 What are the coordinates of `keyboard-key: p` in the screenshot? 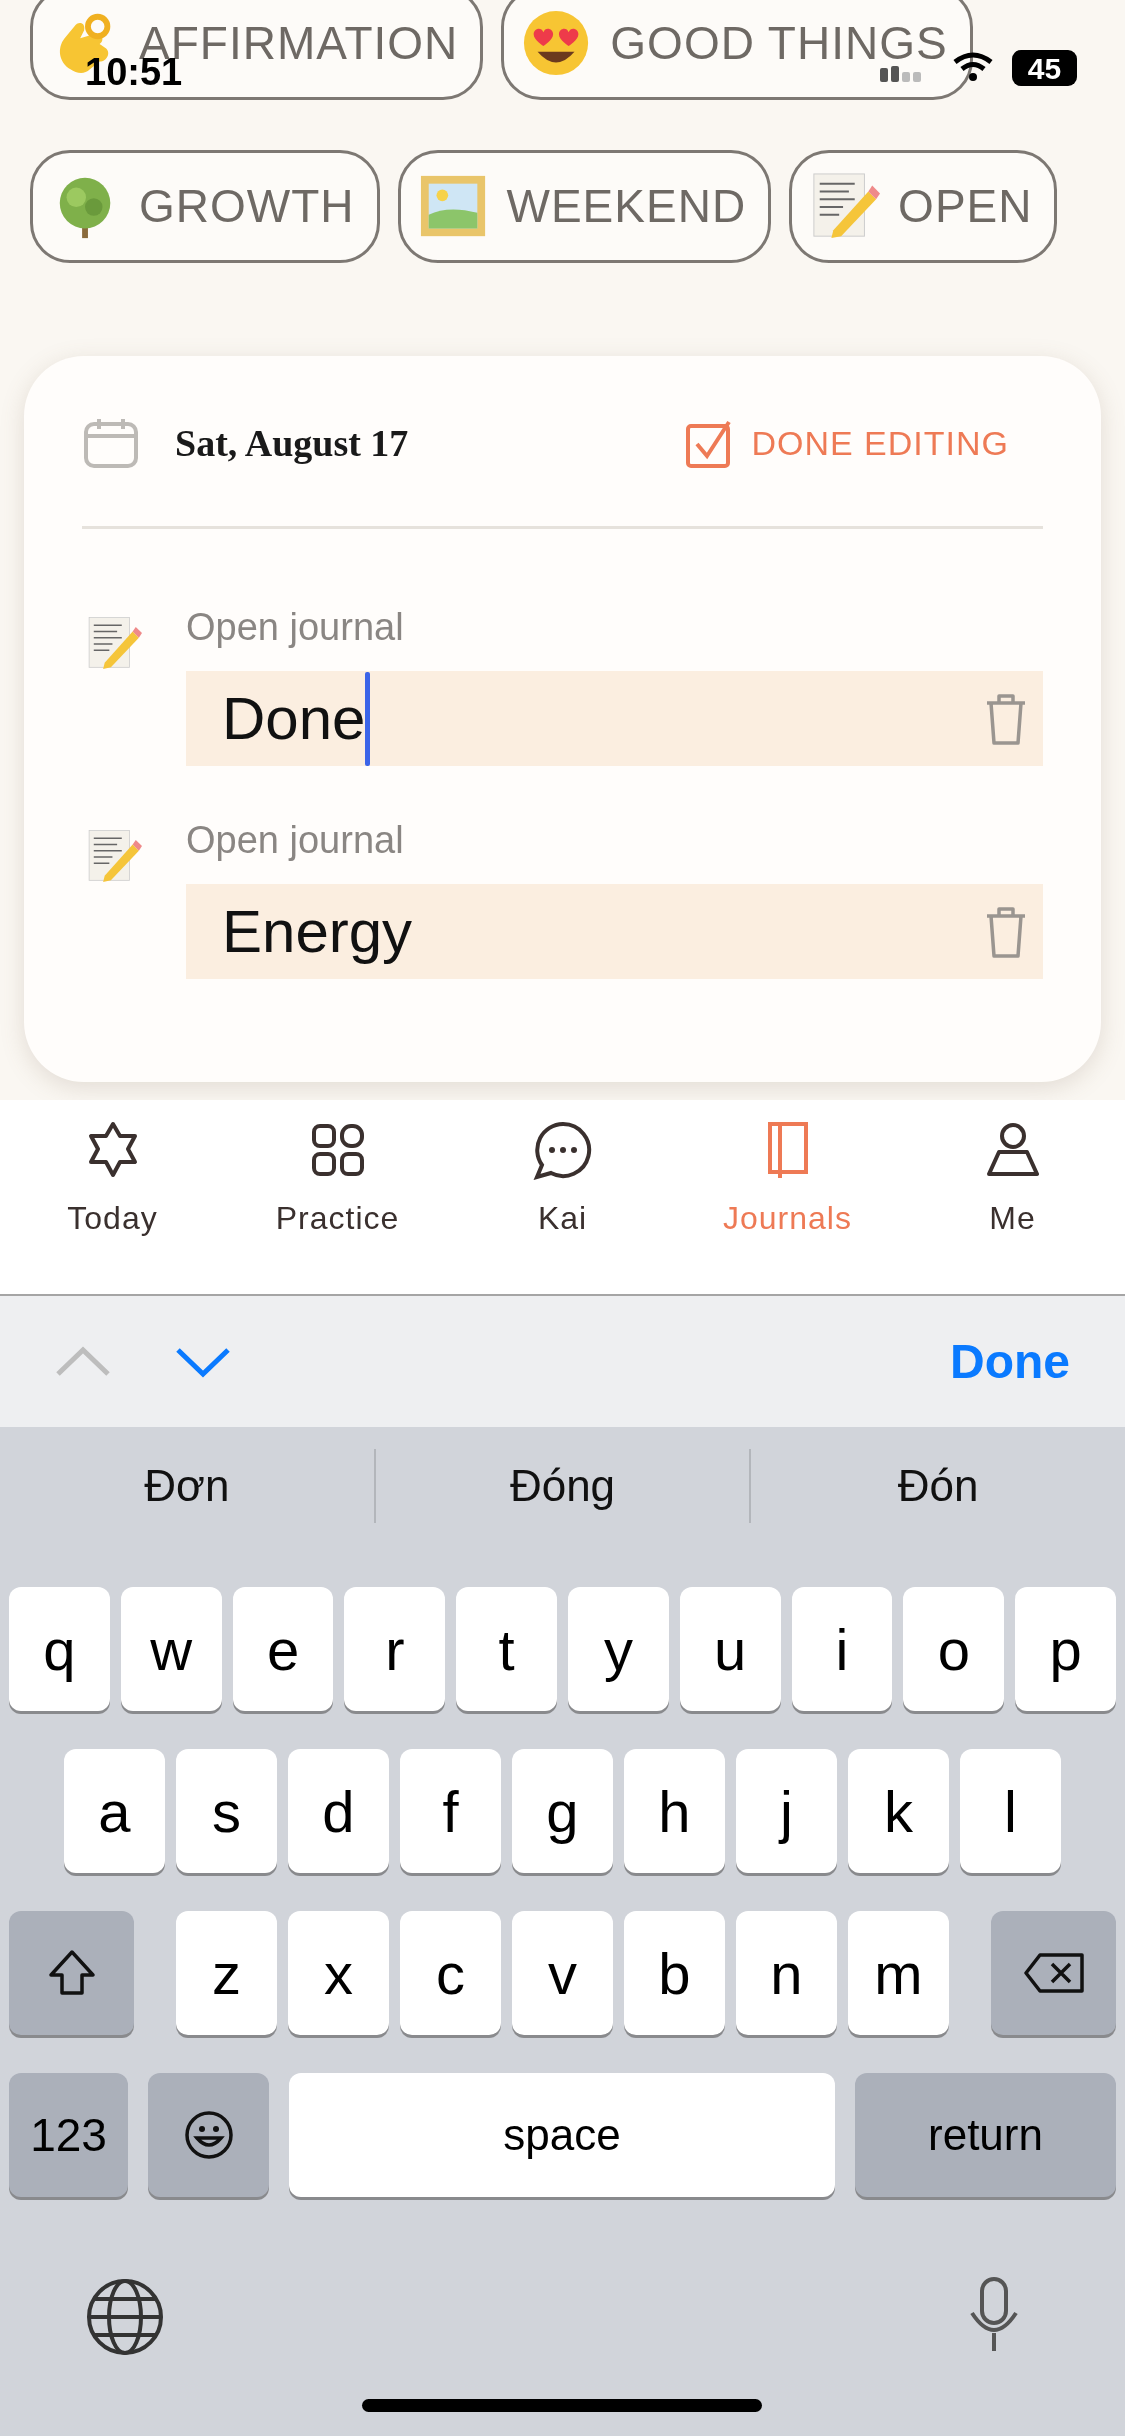 It's located at (1065, 1649).